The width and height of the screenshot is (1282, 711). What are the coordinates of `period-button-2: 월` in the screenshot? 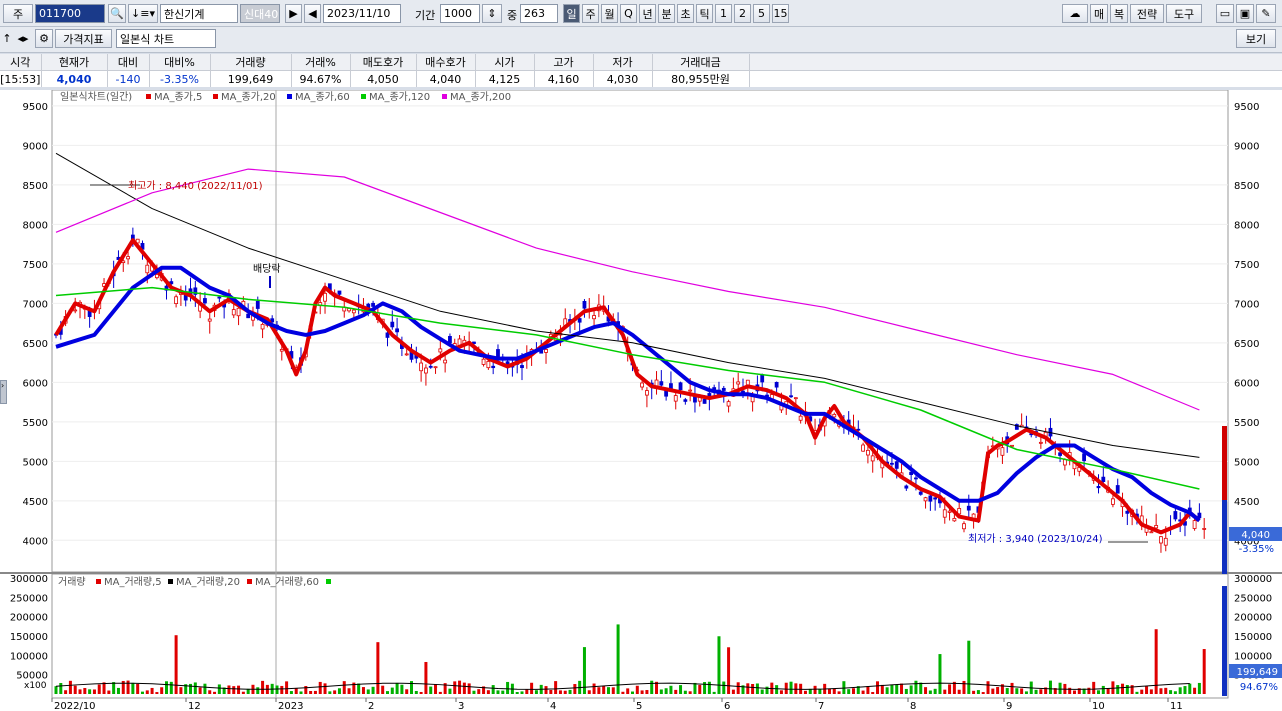 It's located at (609, 13).